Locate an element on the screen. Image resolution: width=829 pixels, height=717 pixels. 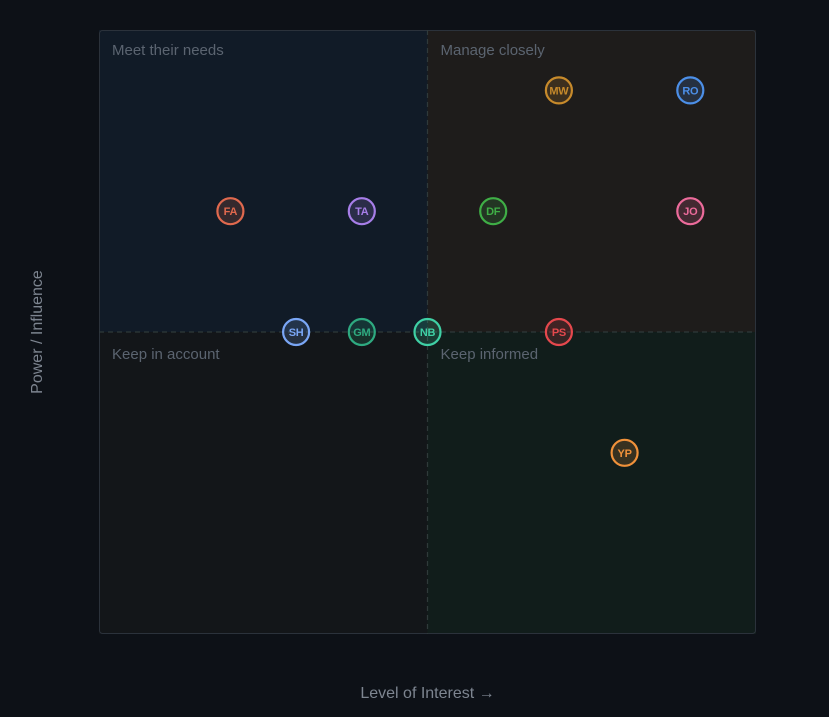
stakeholder-marker-fa: FA is located at coordinates (230, 211).